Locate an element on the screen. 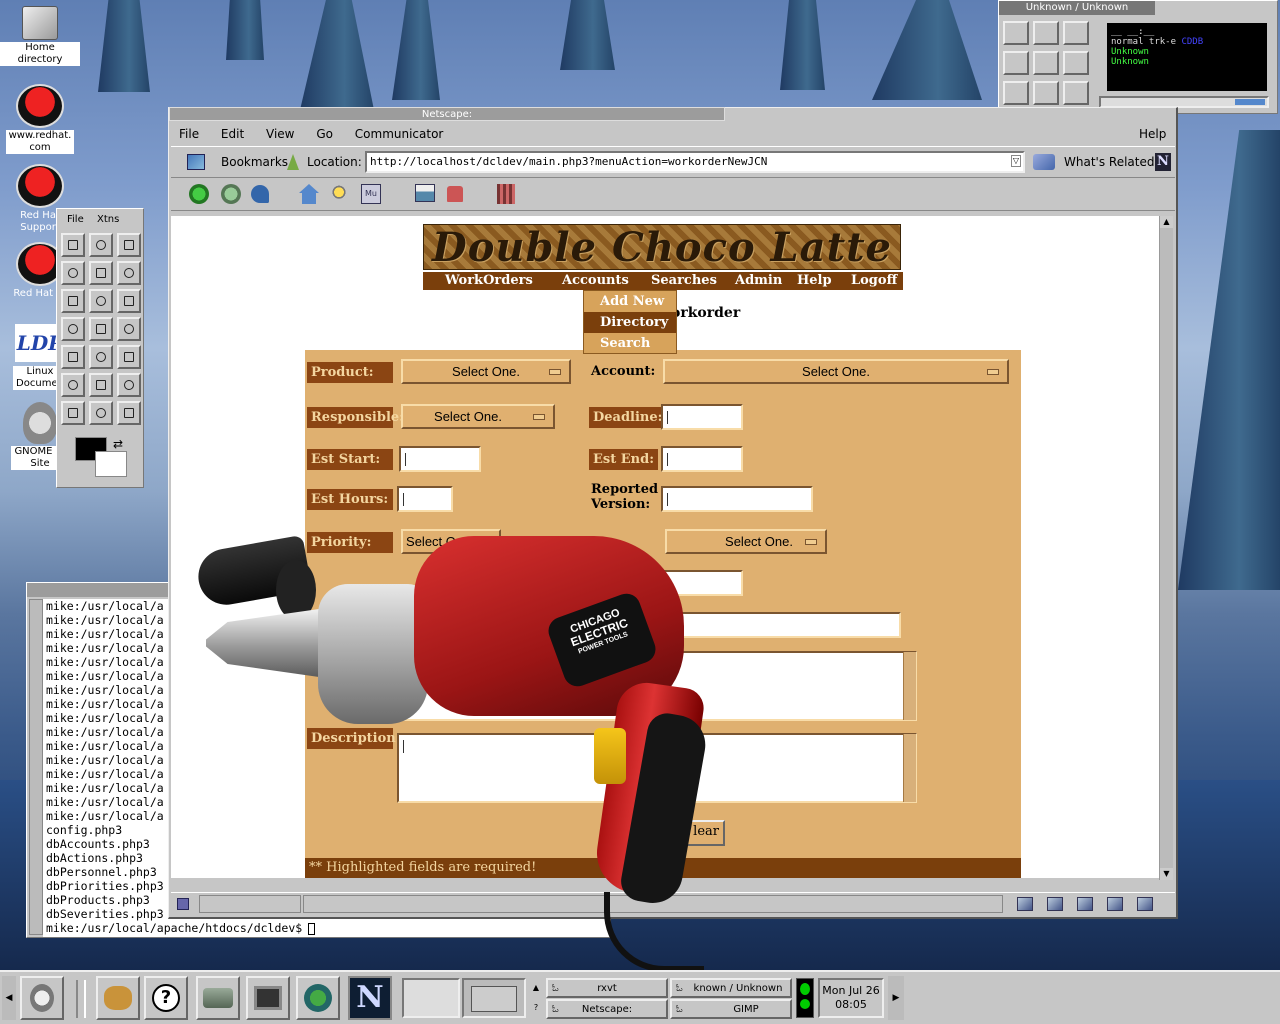  bezier-tool-icon is located at coordinates (101, 273).